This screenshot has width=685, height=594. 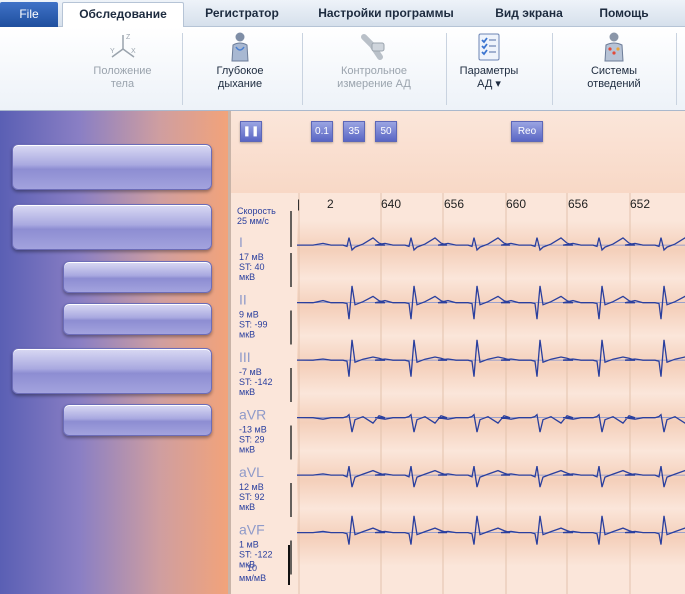 What do you see at coordinates (527, 131) in the screenshot?
I see `reo-button: Reo` at bounding box center [527, 131].